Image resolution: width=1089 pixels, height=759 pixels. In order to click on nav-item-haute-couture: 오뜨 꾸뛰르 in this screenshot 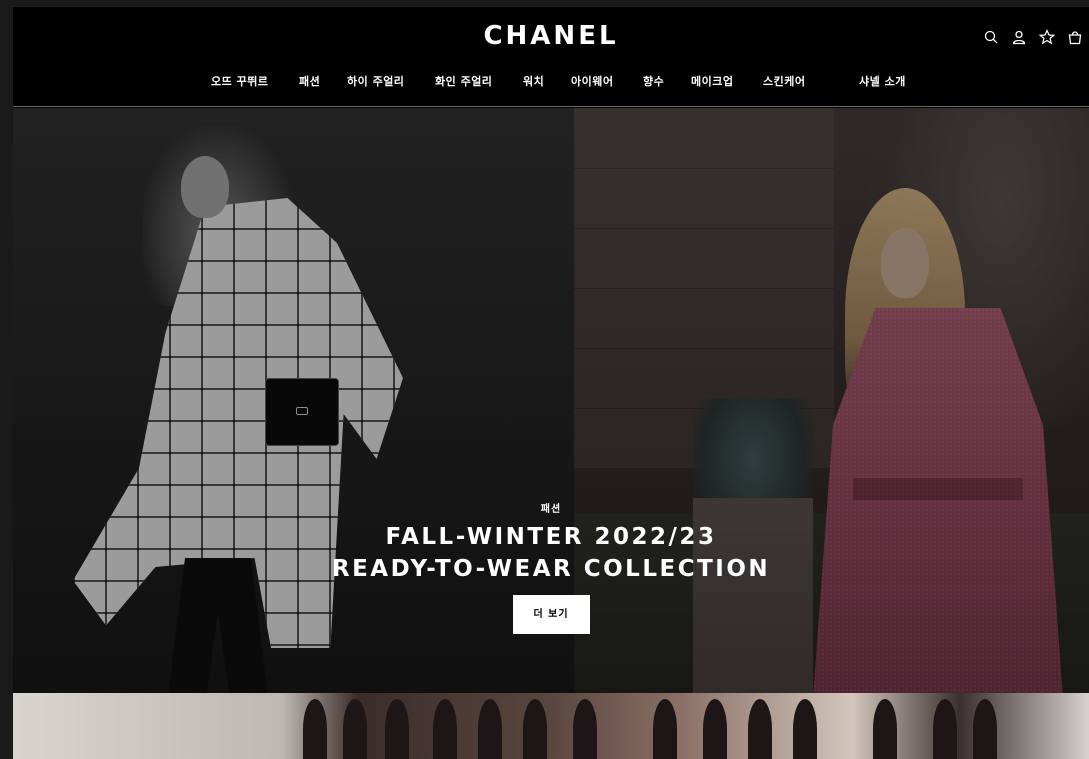, I will do `click(239, 81)`.